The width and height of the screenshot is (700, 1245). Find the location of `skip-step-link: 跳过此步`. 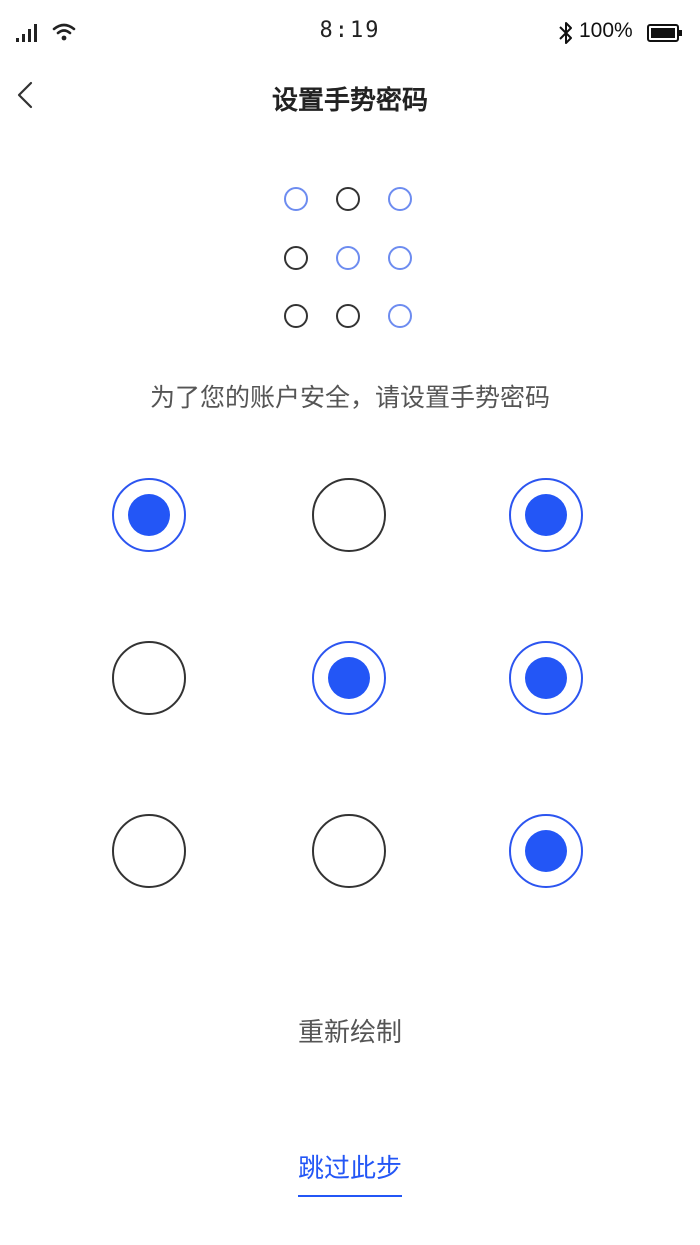

skip-step-link: 跳过此步 is located at coordinates (349, 1172).